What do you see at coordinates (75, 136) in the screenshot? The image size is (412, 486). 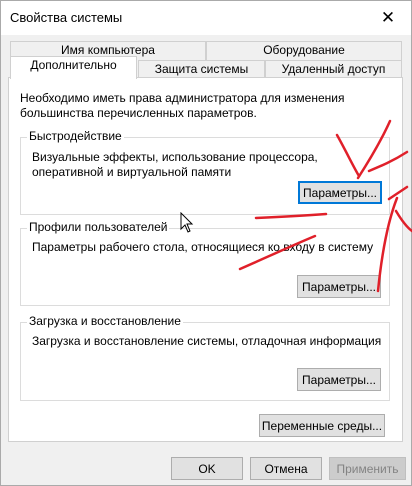 I see `performance-title: Быстродействие` at bounding box center [75, 136].